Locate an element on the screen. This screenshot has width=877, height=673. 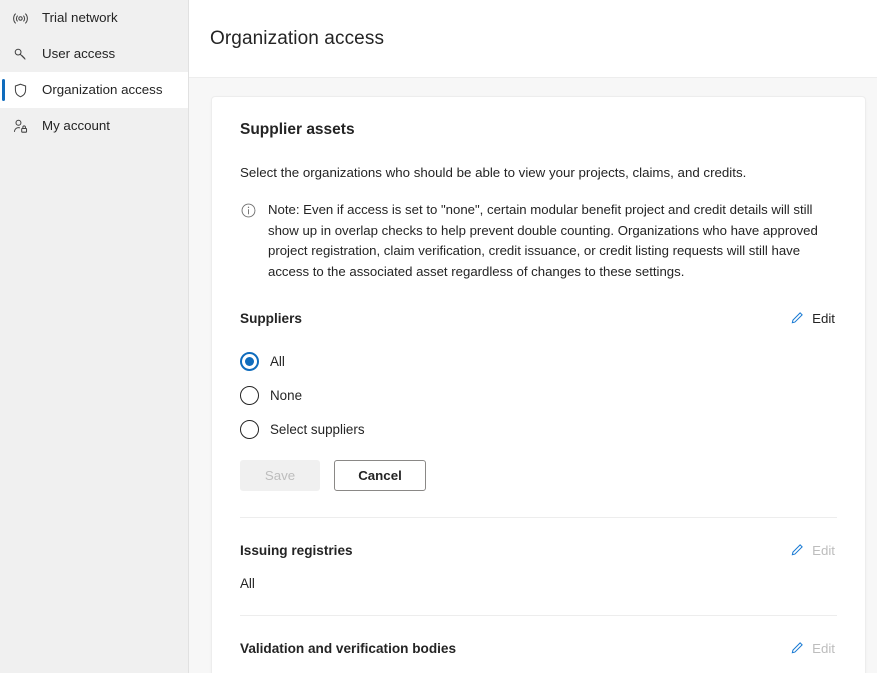
section-title: Issuing registries is located at coordinates (296, 550).